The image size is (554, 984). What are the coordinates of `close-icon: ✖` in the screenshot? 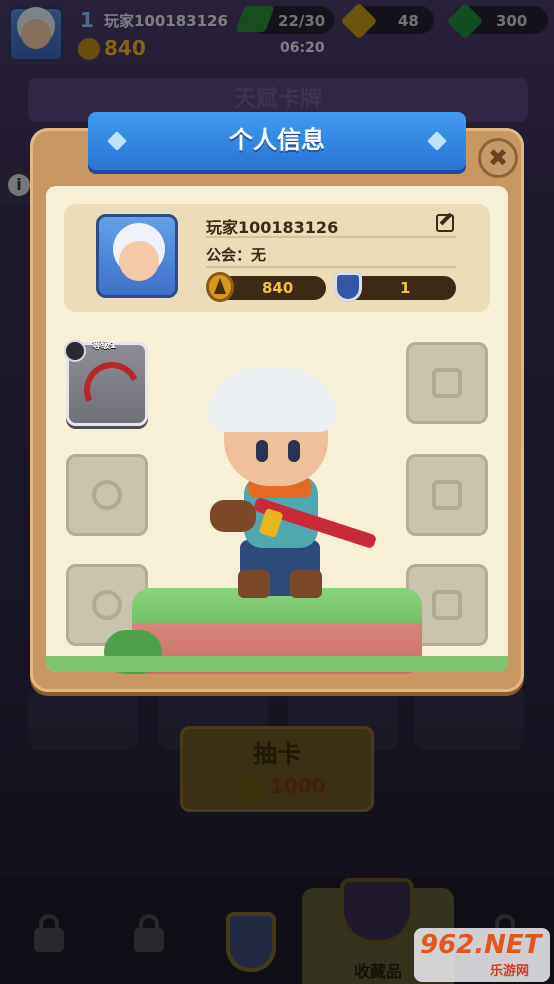 It's located at (498, 158).